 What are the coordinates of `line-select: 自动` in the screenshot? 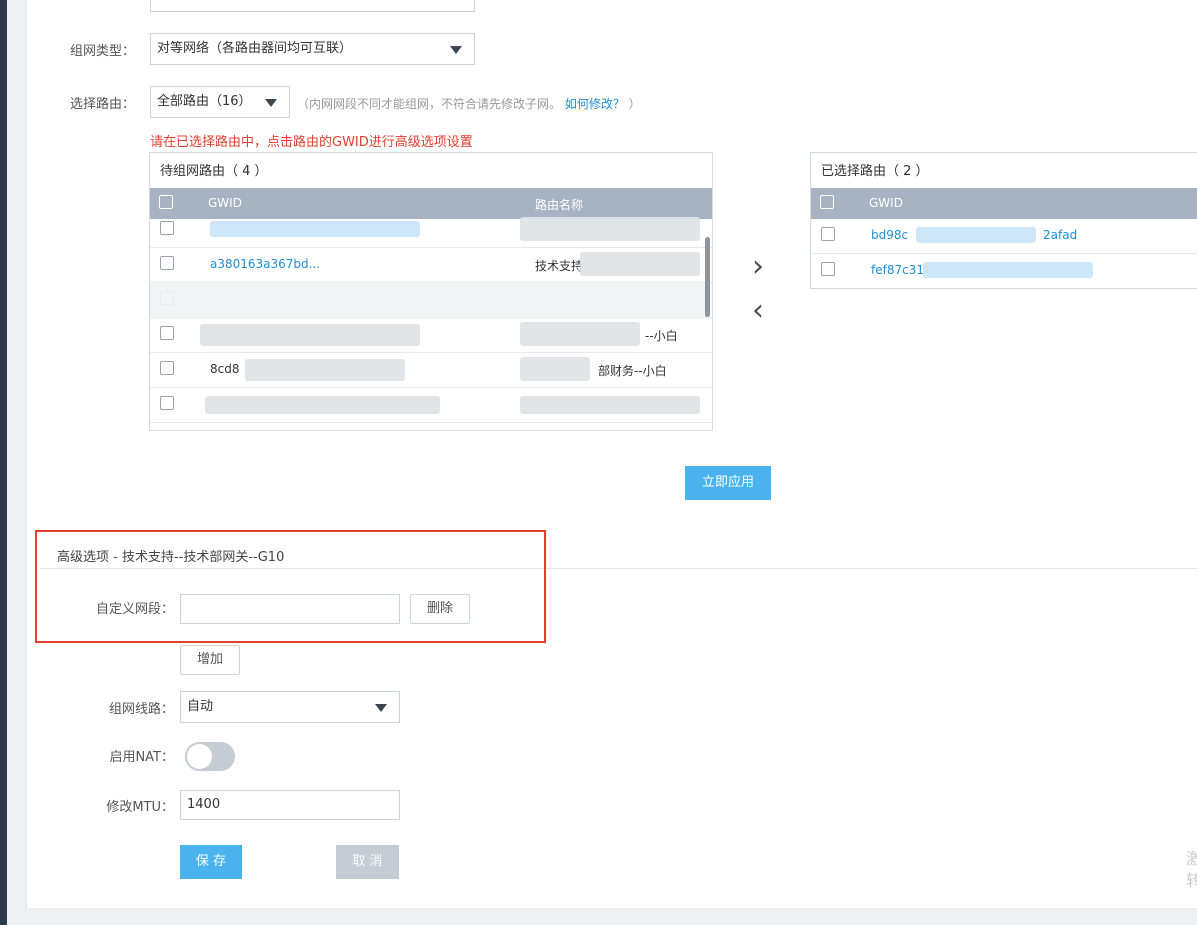 It's located at (290, 707).